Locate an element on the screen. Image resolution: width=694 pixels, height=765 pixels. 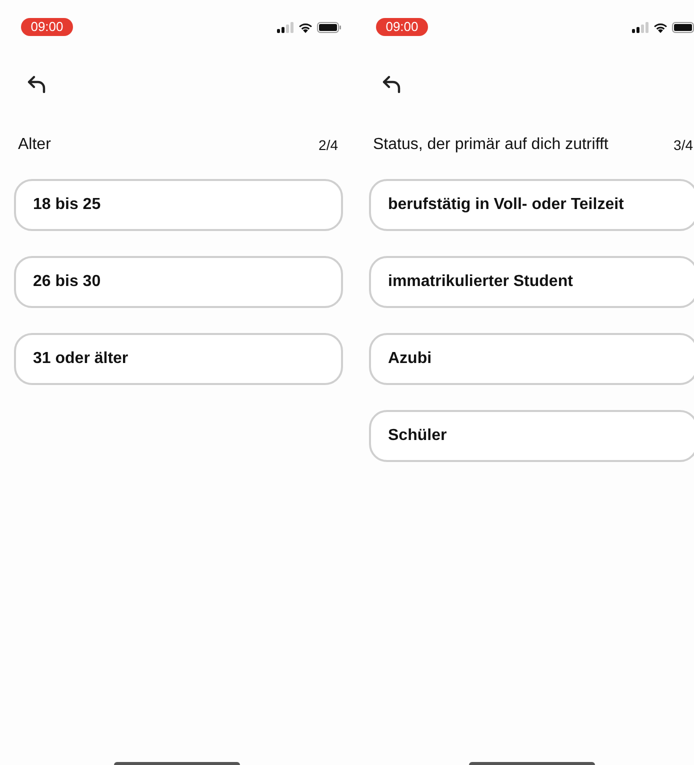
question-title: Status, der primär auf dich zutrifft is located at coordinates (490, 145).